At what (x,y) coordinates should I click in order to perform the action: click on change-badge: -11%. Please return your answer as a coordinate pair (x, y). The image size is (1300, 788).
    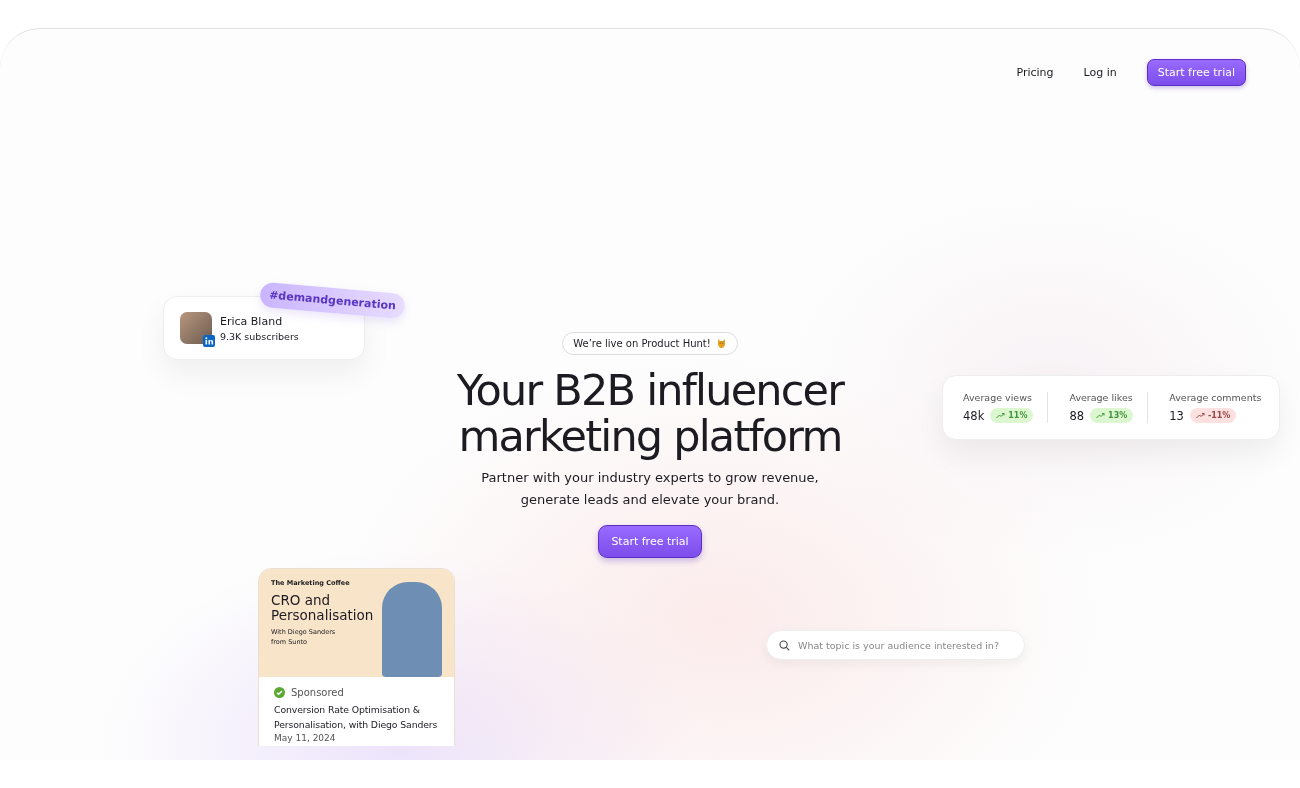
    Looking at the image, I should click on (1213, 415).